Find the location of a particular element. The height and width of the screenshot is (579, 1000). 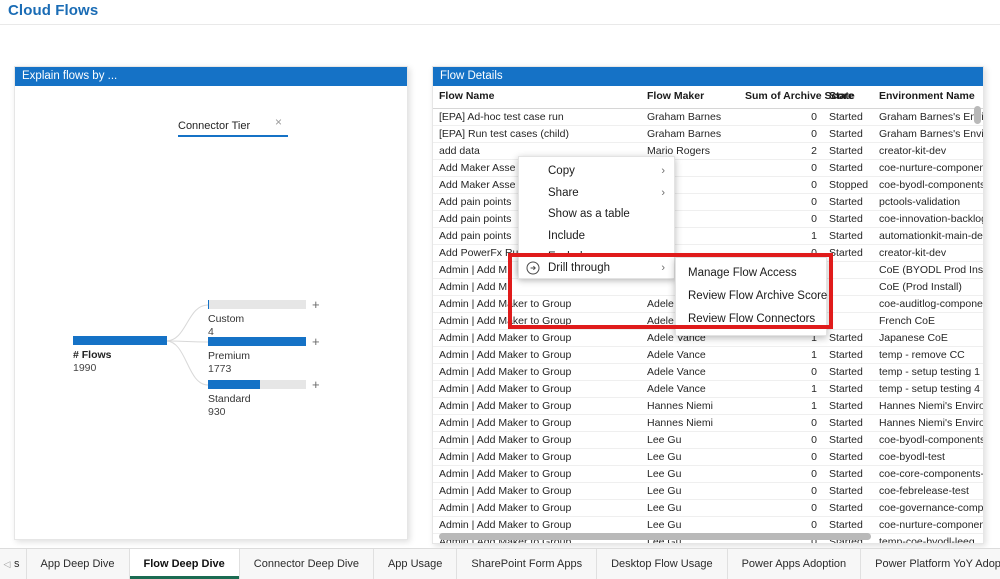

tab-app-deep-dive: App Deep Dive is located at coordinates (78, 564).